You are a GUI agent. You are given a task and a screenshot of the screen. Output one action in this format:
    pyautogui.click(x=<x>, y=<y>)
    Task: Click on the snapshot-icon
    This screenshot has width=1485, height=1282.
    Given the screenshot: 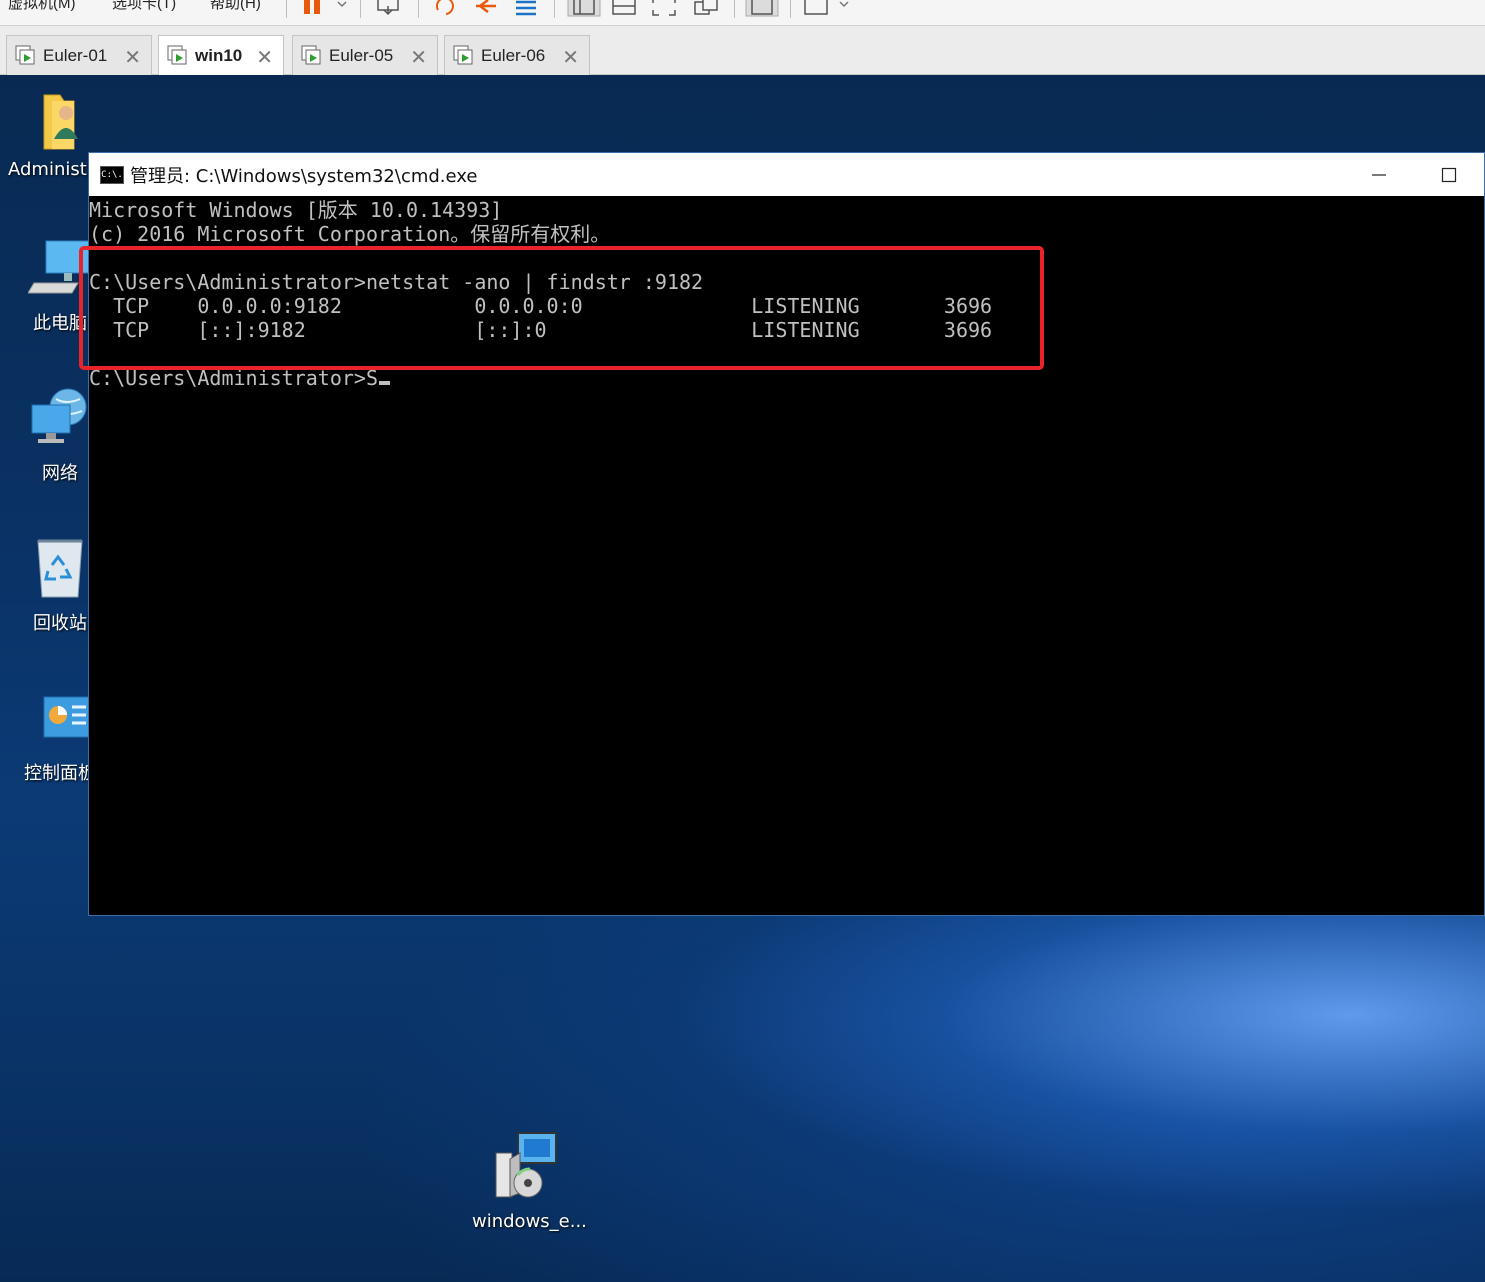 What is the action you would take?
    pyautogui.click(x=447, y=9)
    